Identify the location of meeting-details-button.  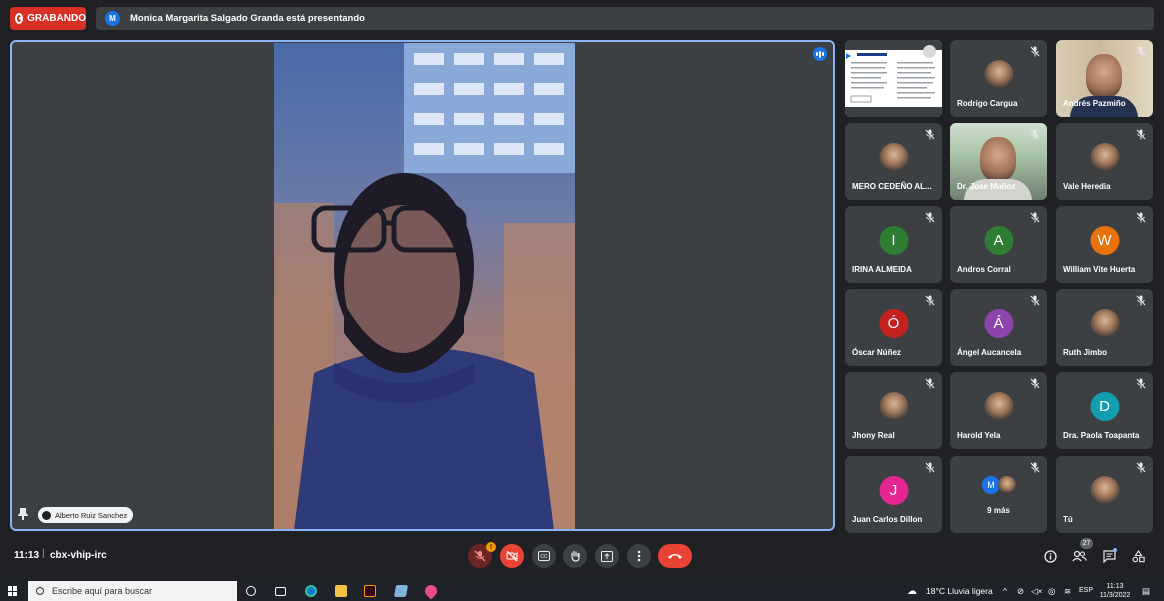
(1050, 556).